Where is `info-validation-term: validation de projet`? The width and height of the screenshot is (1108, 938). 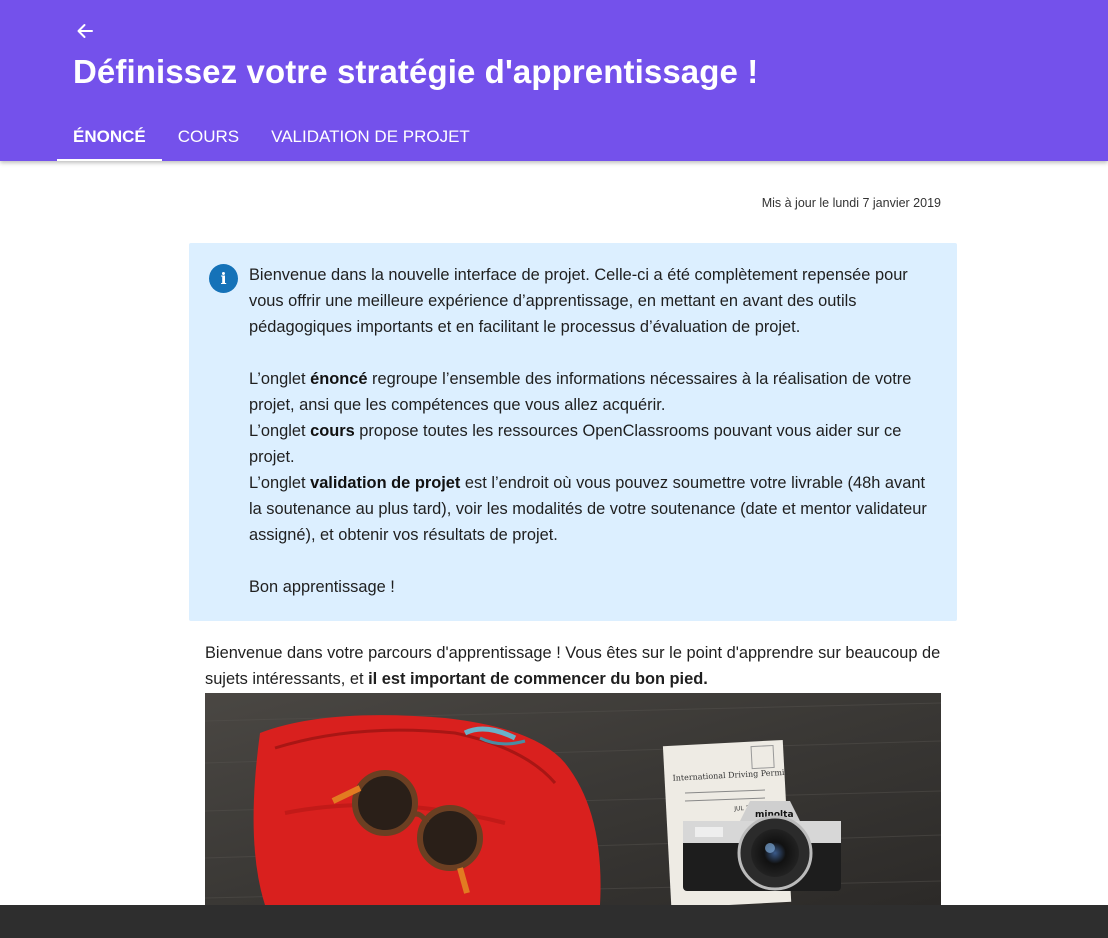 info-validation-term: validation de projet is located at coordinates (385, 483).